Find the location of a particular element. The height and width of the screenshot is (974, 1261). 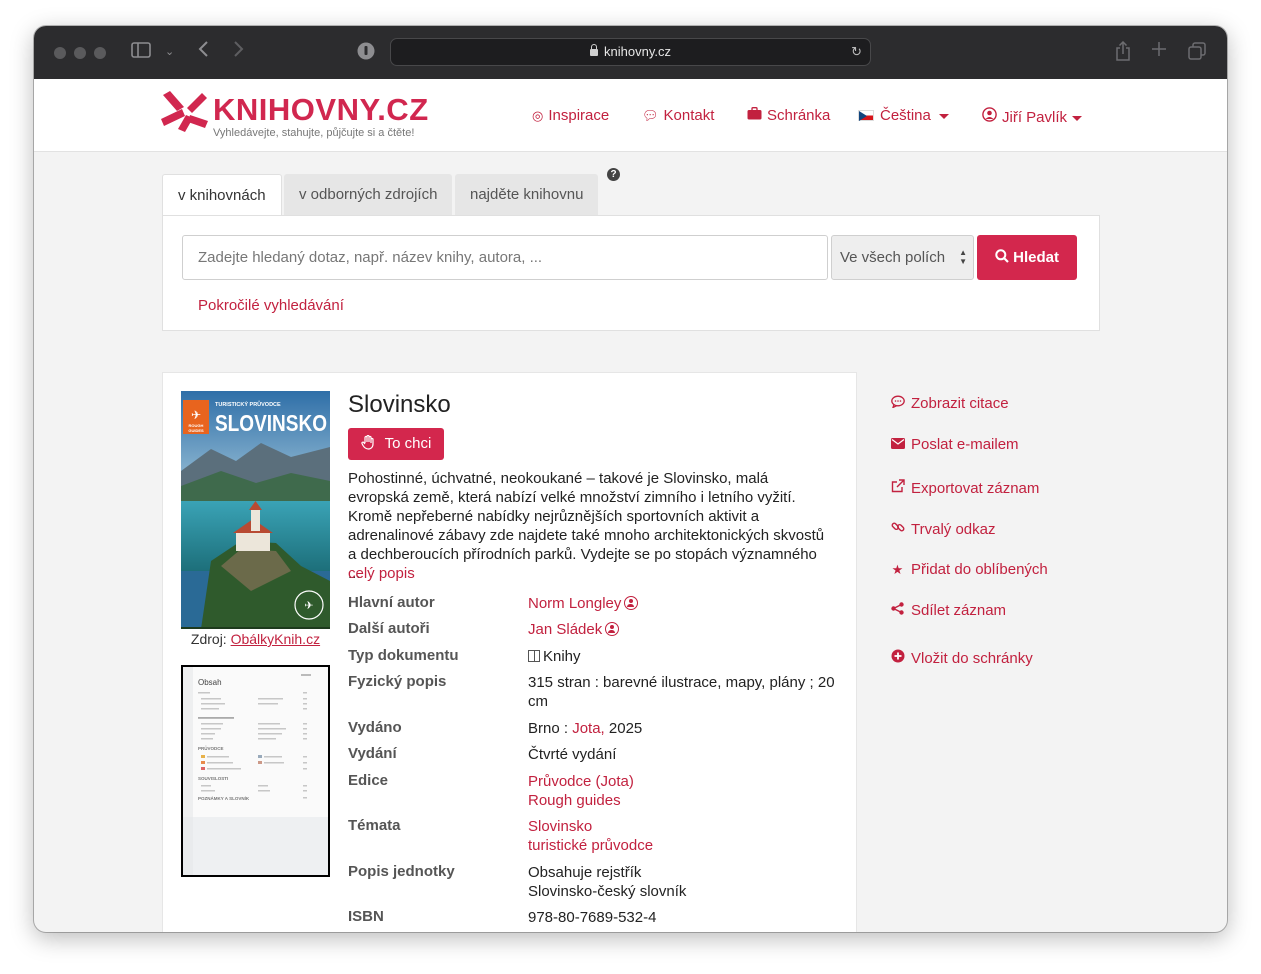

select-arrows-icon: ▲ ▼ is located at coordinates (963, 257).